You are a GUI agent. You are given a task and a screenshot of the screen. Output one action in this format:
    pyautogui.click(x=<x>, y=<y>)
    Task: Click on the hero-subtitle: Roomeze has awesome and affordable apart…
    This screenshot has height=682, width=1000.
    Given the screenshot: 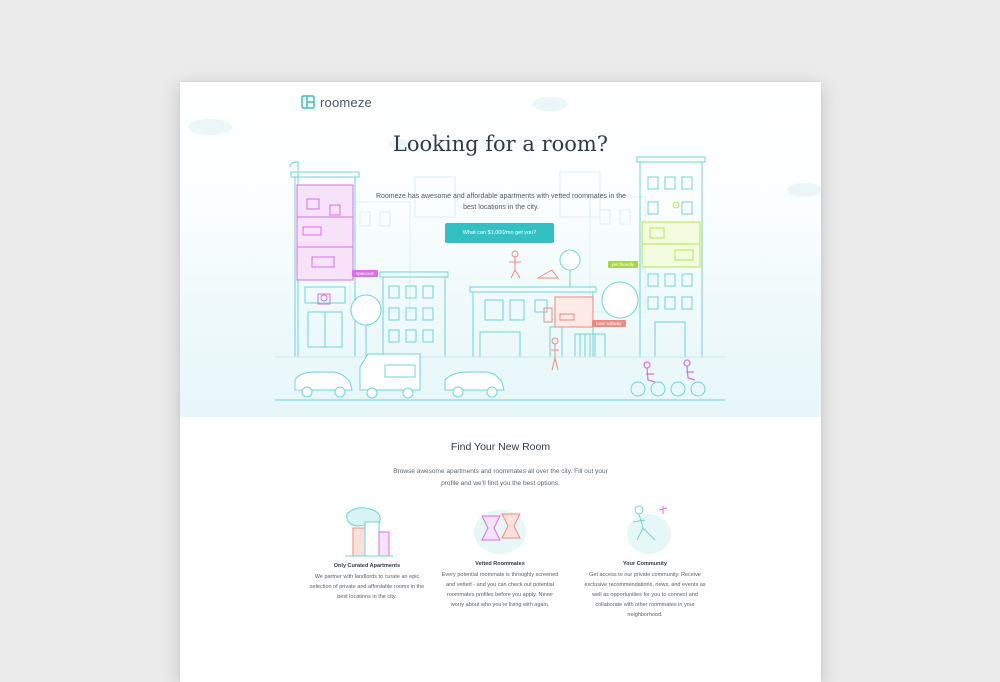 What is the action you would take?
    pyautogui.click(x=501, y=202)
    